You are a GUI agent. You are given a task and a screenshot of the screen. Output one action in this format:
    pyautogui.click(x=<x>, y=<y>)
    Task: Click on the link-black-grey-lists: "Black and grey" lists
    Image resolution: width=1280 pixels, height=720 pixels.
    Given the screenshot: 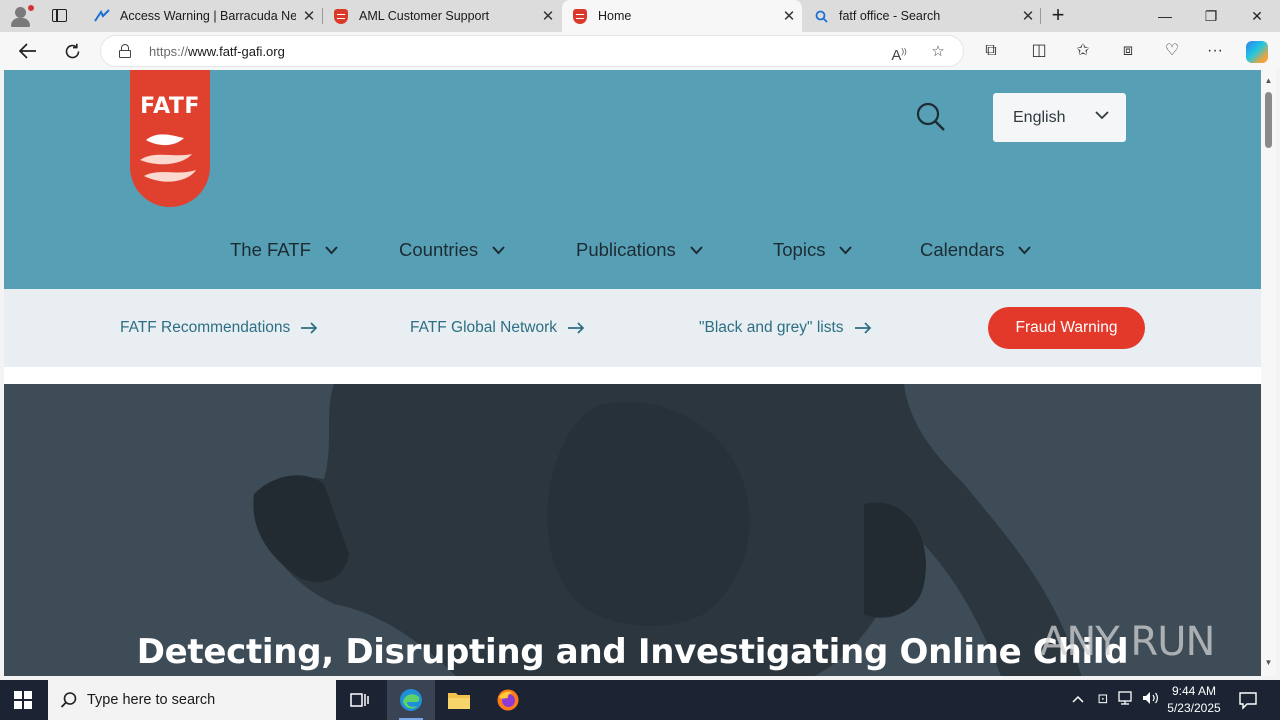 What is the action you would take?
    pyautogui.click(x=785, y=328)
    